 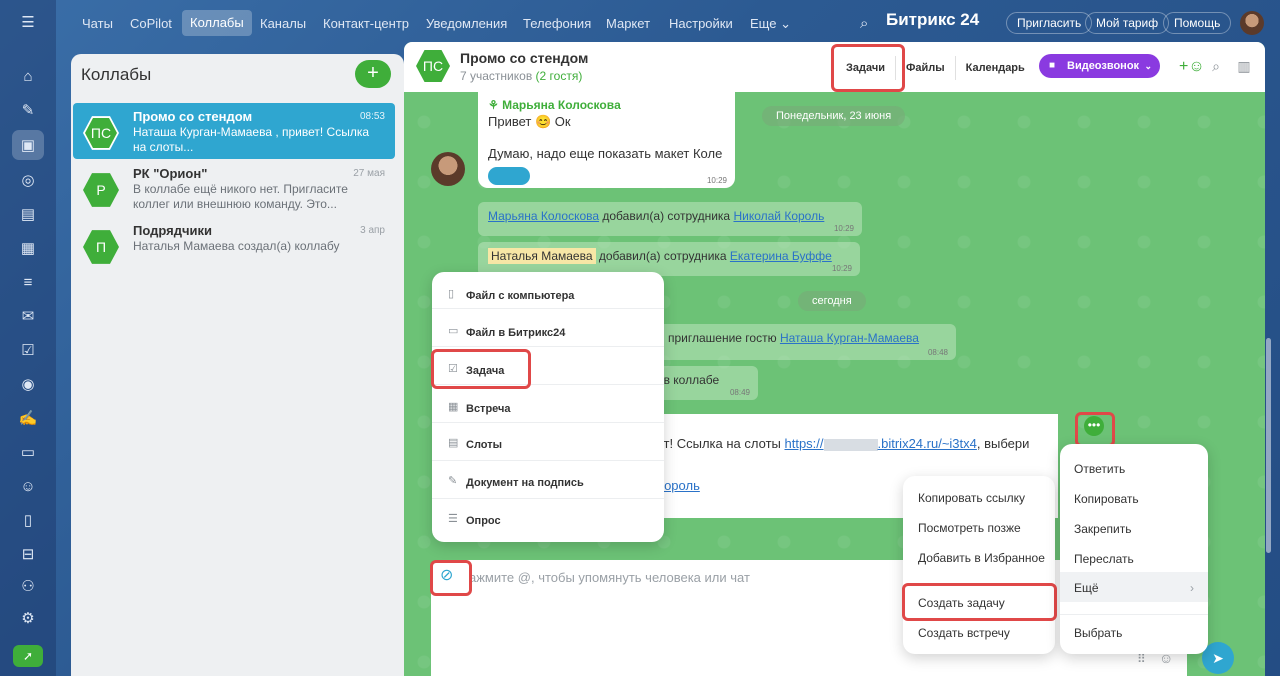 What do you see at coordinates (28, 586) in the screenshot?
I see `ai-icon: ⚇` at bounding box center [28, 586].